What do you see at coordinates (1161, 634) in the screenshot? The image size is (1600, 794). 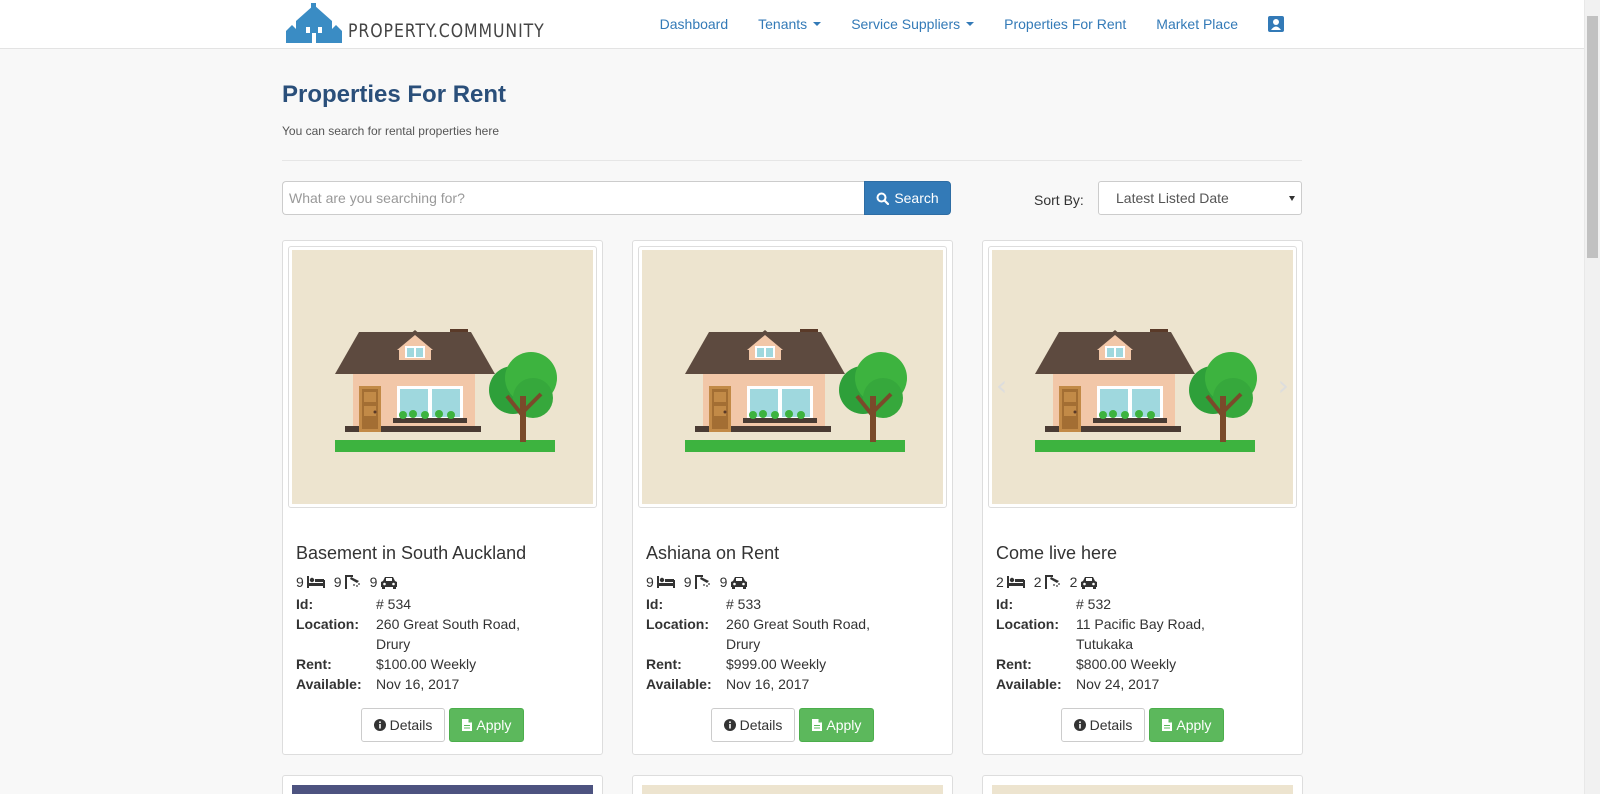 I see `property-location: 11 Pacific Bay Road, Tutukaka` at bounding box center [1161, 634].